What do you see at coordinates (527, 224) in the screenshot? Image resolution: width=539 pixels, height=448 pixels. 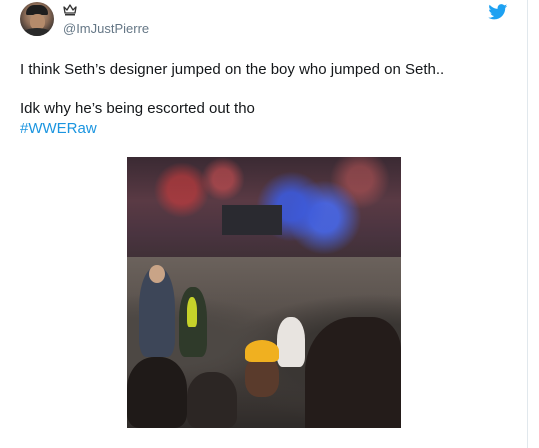 I see `card-border` at bounding box center [527, 224].